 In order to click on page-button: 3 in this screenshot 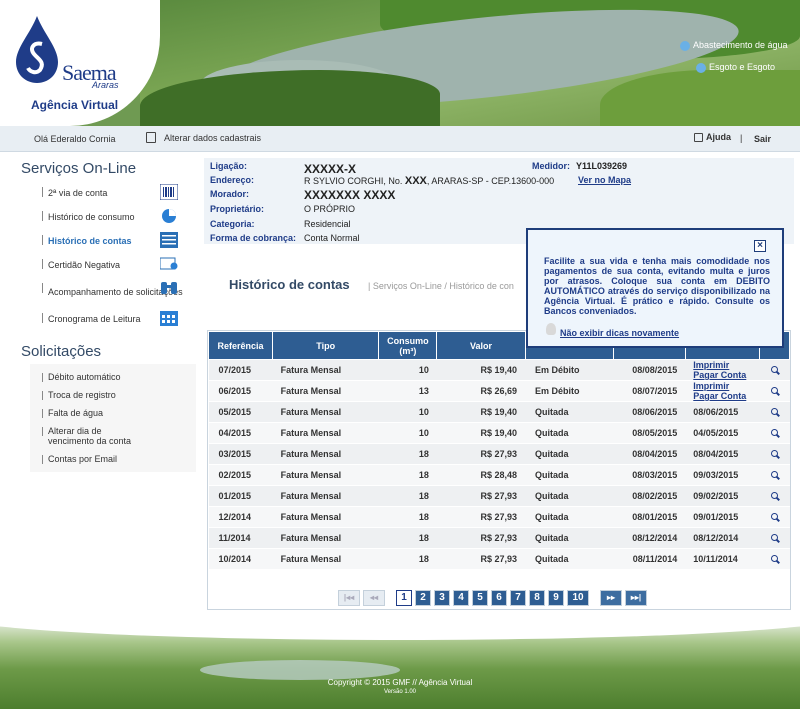, I will do `click(442, 598)`.